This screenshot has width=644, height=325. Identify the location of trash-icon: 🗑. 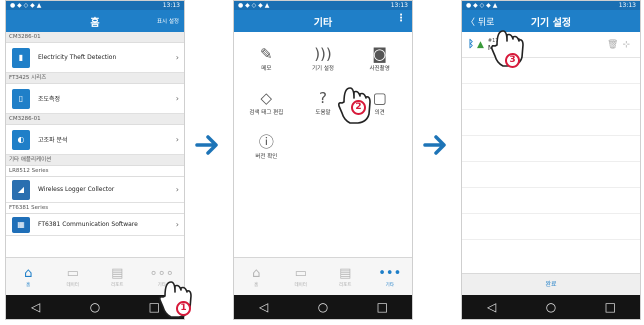
(614, 45).